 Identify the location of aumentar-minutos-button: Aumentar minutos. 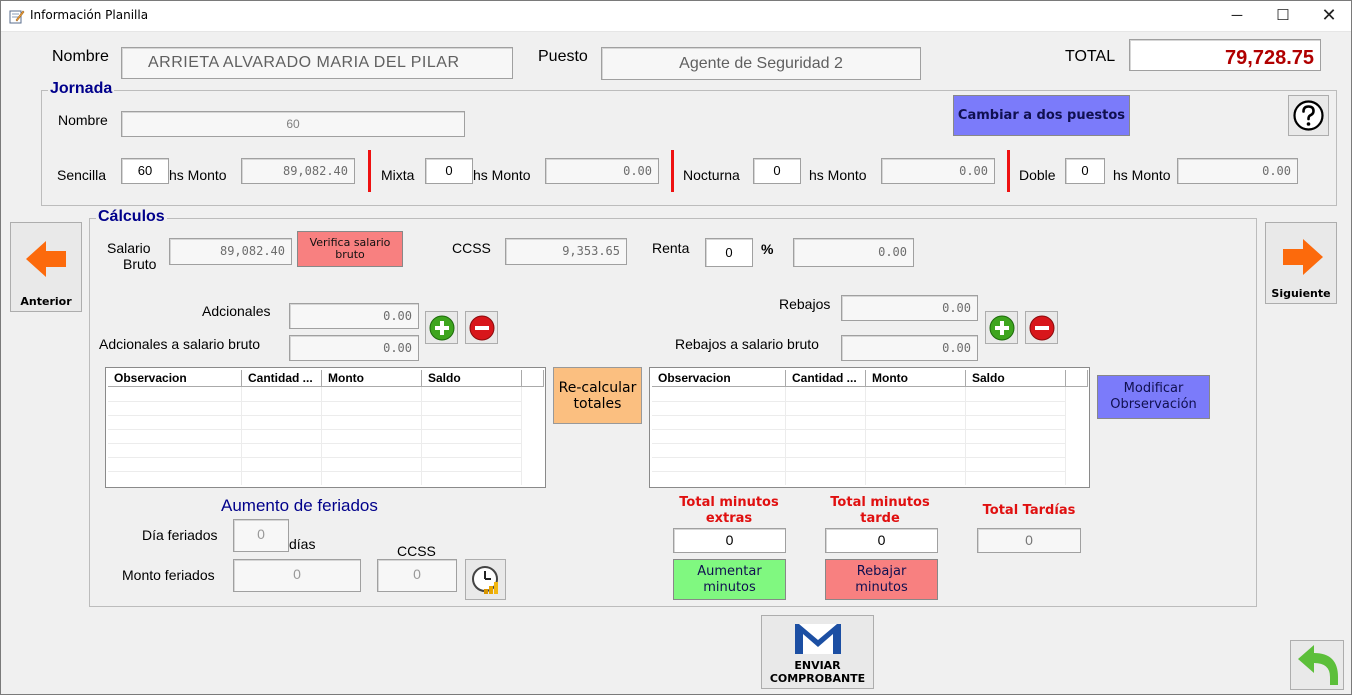
(729, 579).